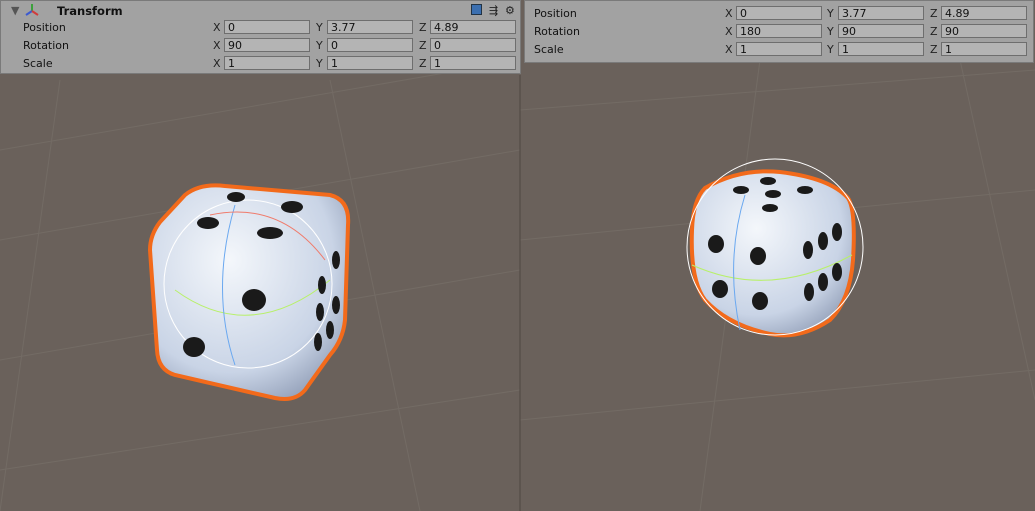 The image size is (1035, 511). What do you see at coordinates (775, 248) in the screenshot?
I see `right-die` at bounding box center [775, 248].